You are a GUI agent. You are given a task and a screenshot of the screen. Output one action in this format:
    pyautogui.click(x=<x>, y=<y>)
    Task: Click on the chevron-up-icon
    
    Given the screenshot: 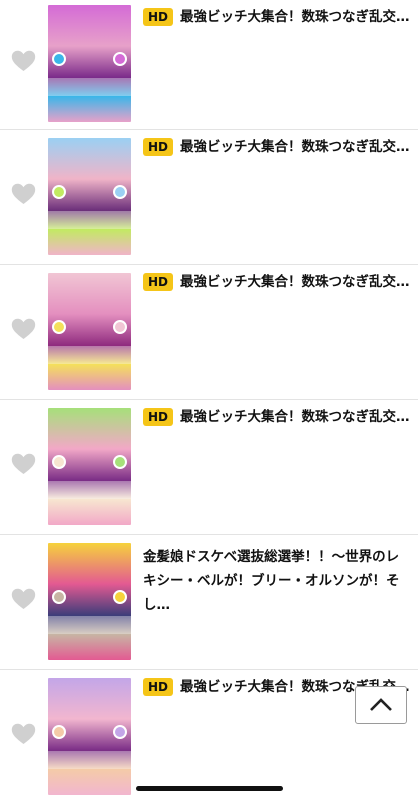 What is the action you would take?
    pyautogui.click(x=381, y=704)
    